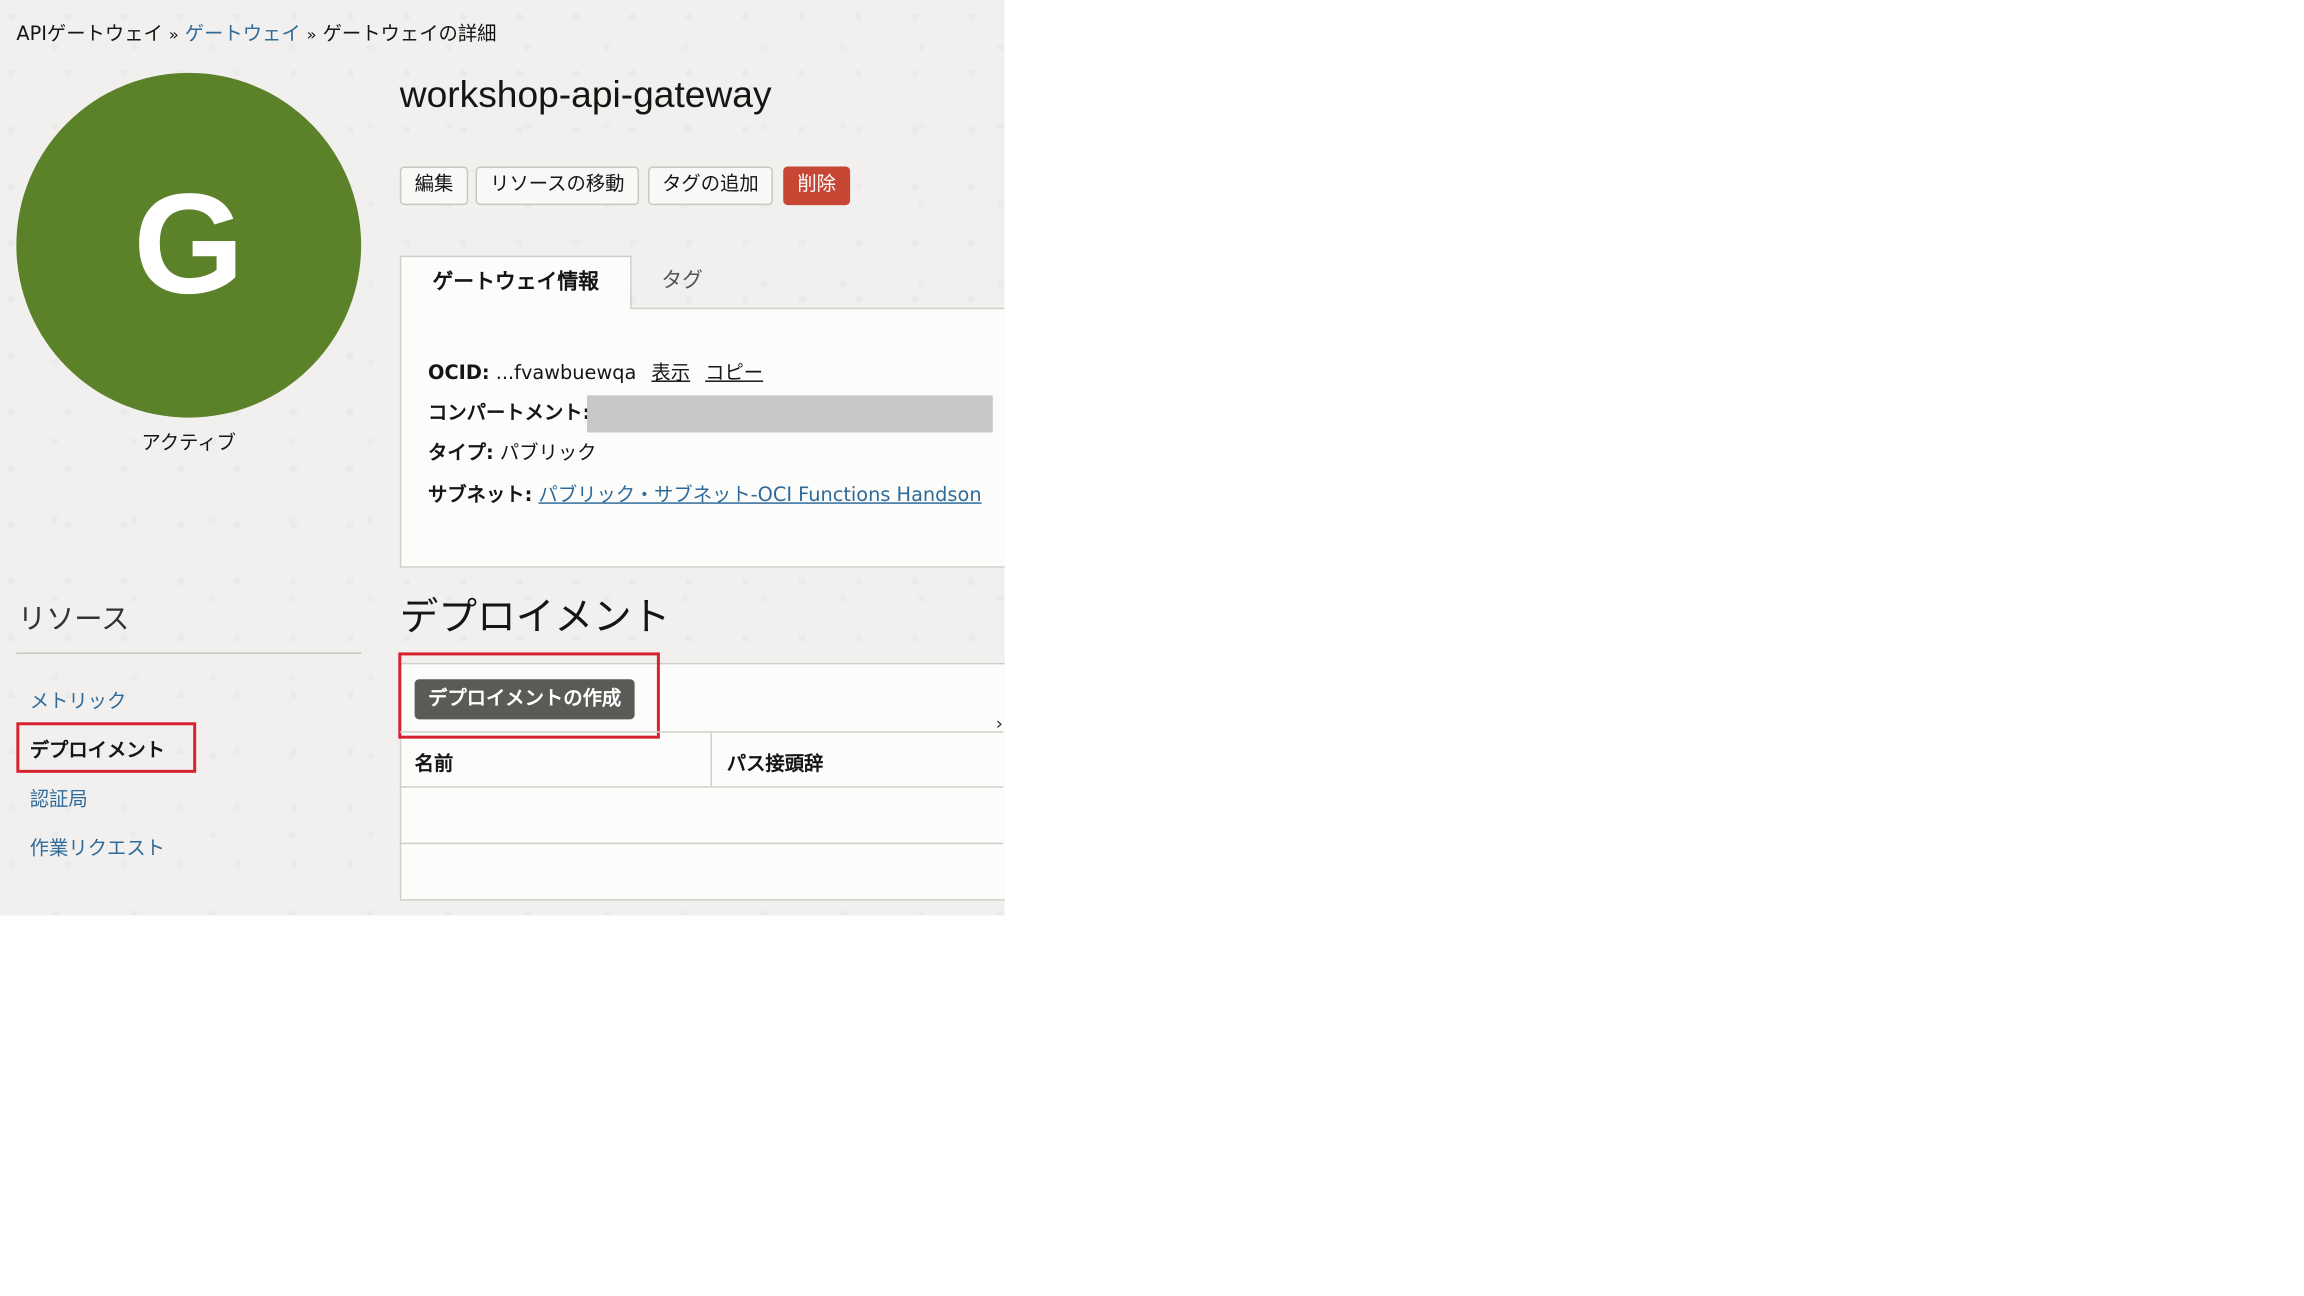 The image size is (2304, 1296). Describe the element at coordinates (89, 35) in the screenshot. I see `breadcrumb-api-gateway: APIゲートウェイ` at that location.